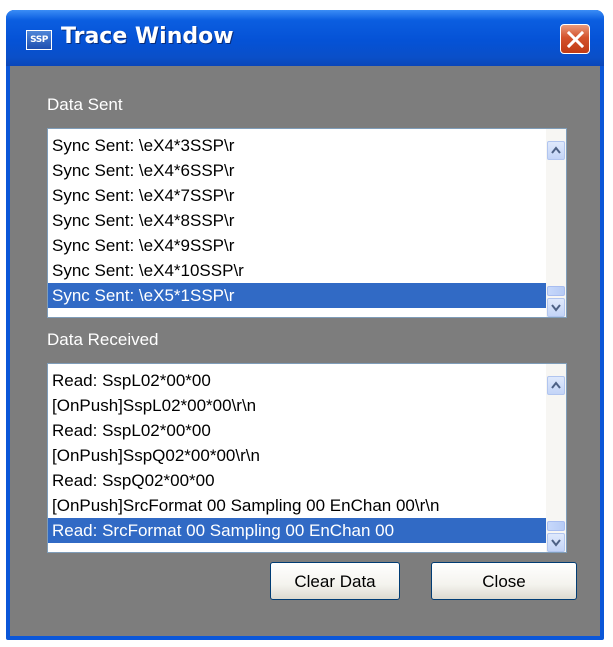 This screenshot has height=647, width=613. I want to click on clear-data-button: Clear Data, so click(335, 581).